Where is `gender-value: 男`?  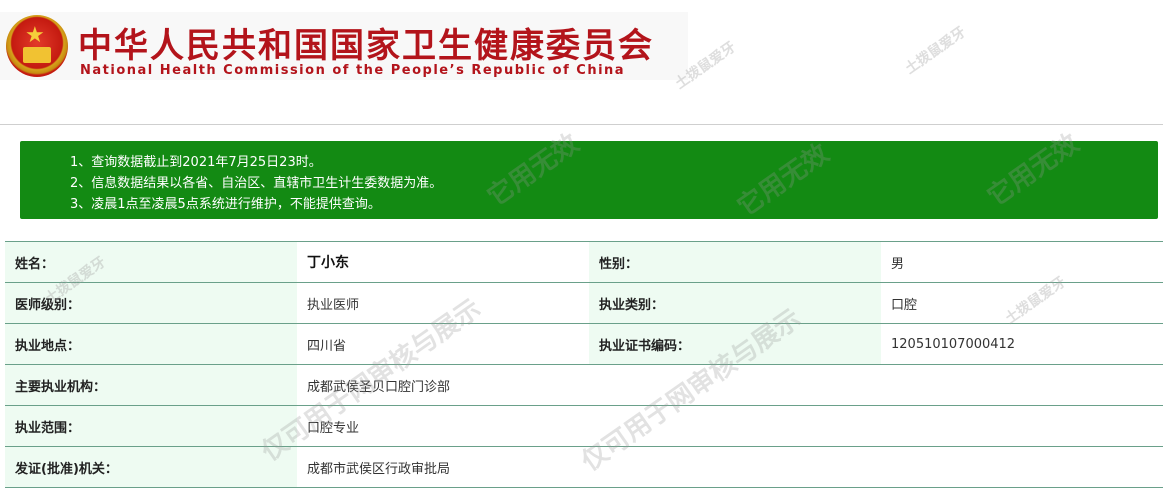 gender-value: 男 is located at coordinates (1022, 262).